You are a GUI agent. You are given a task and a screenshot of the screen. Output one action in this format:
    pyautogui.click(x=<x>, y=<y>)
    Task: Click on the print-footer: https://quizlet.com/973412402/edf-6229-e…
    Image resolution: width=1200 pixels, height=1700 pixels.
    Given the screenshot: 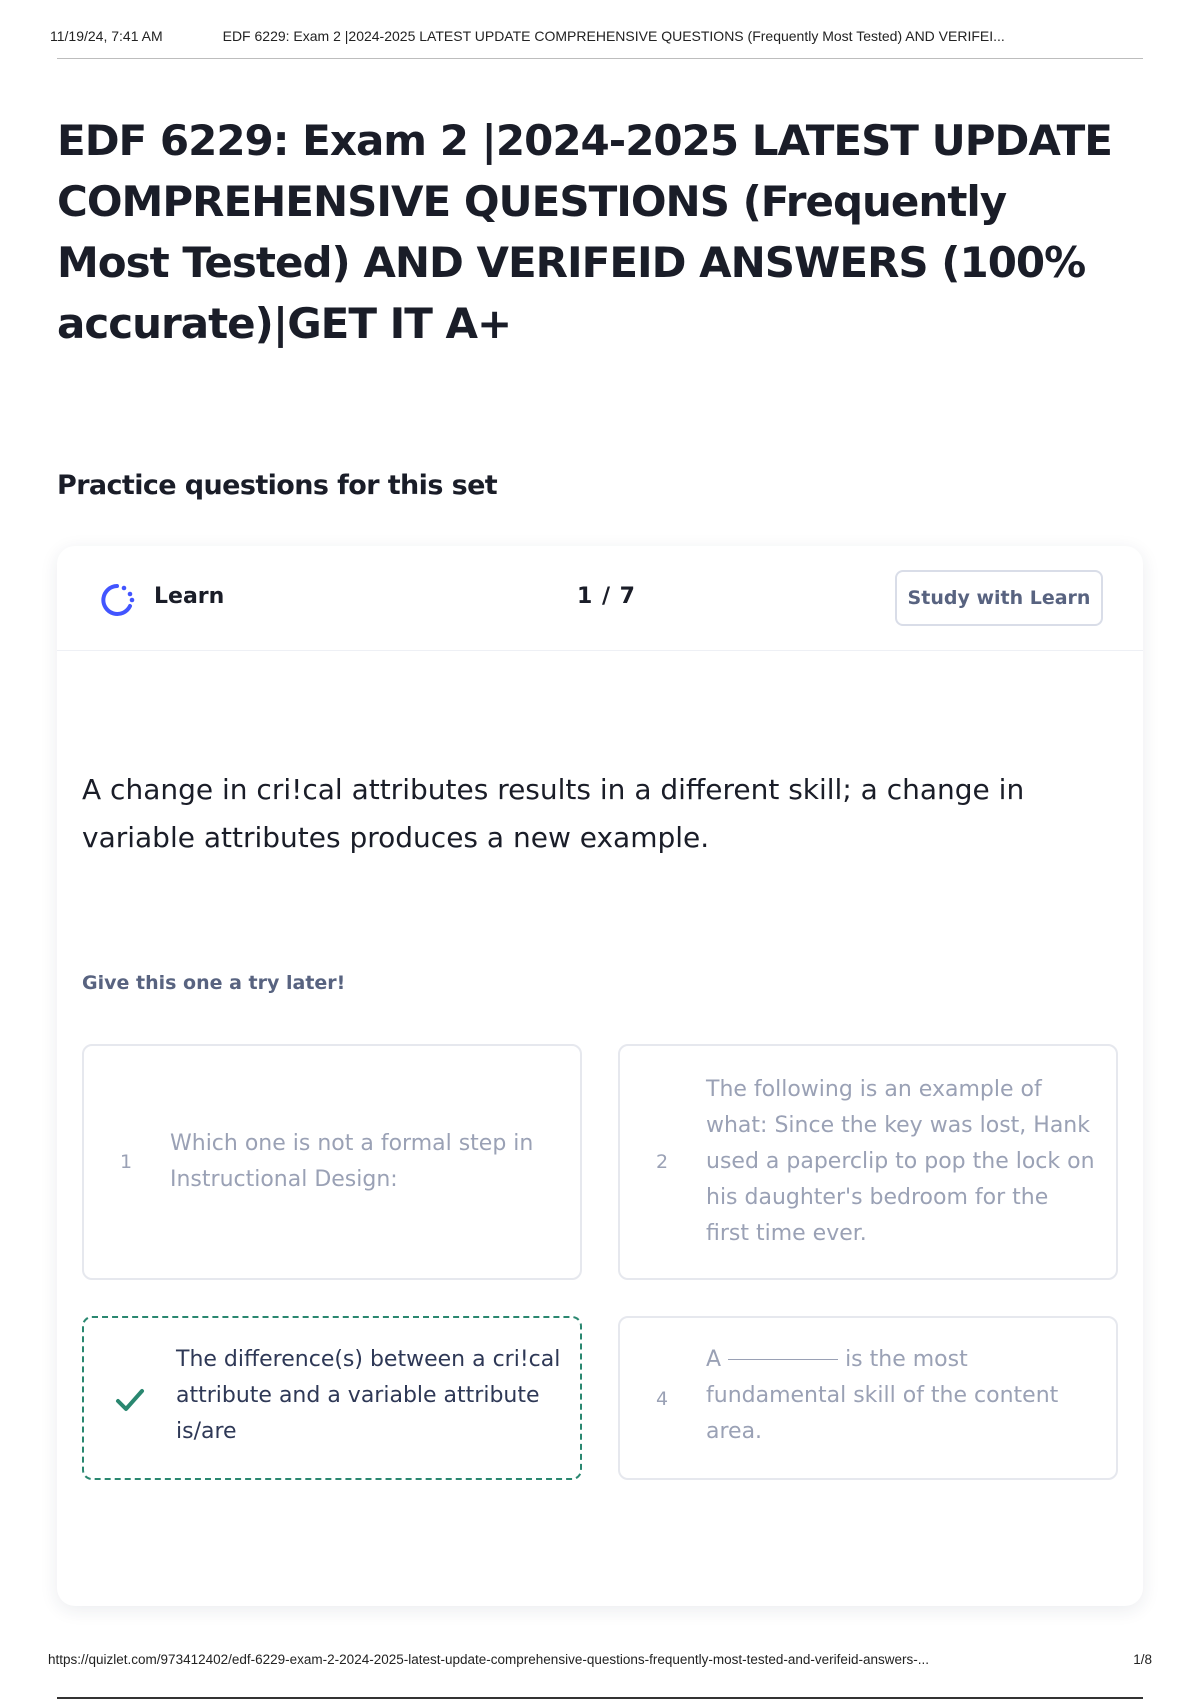 What is the action you would take?
    pyautogui.click(x=600, y=1659)
    